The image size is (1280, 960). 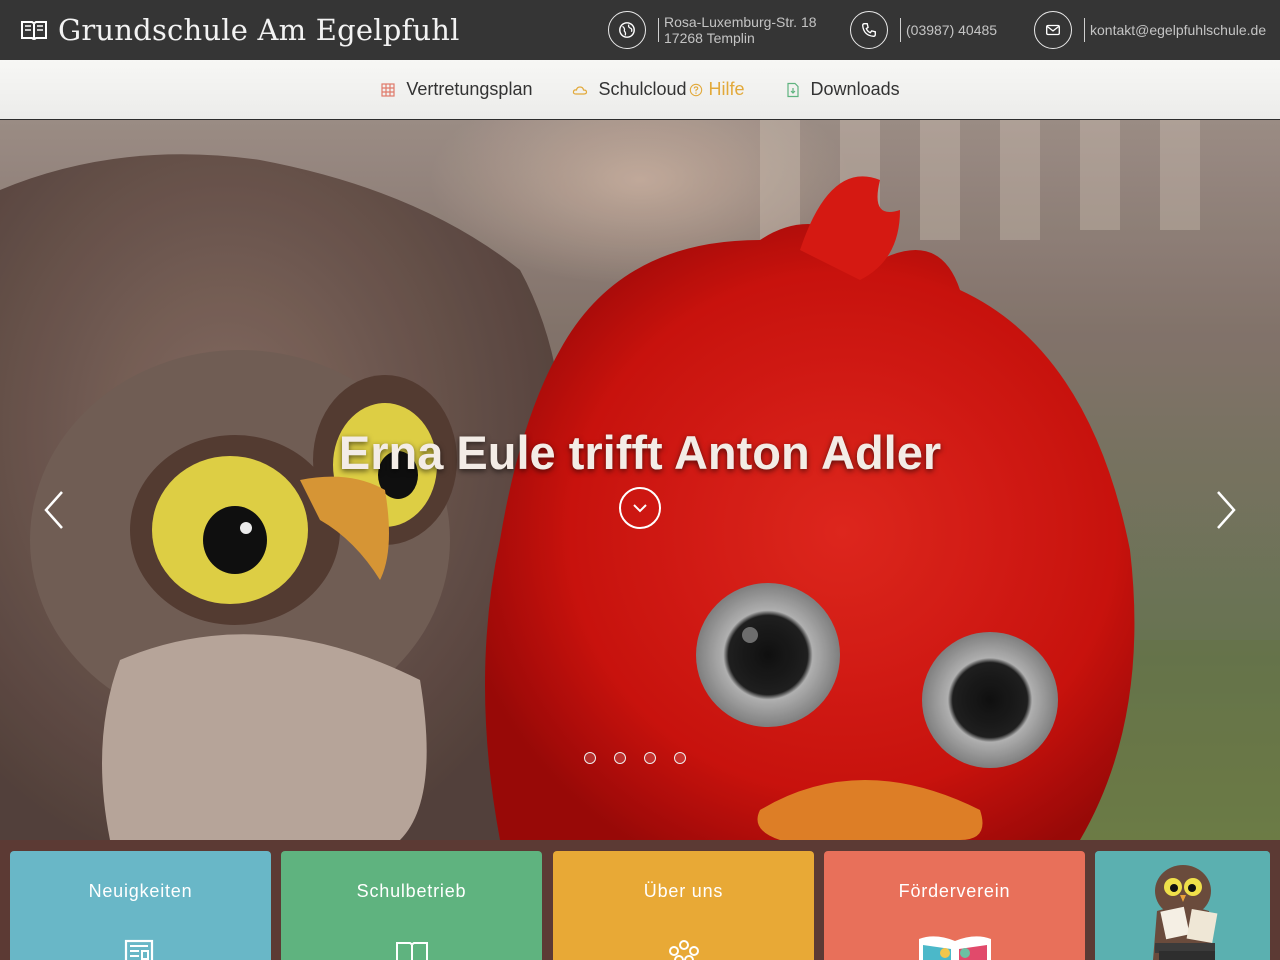 I want to click on newspaper-icon, so click(x=138, y=949).